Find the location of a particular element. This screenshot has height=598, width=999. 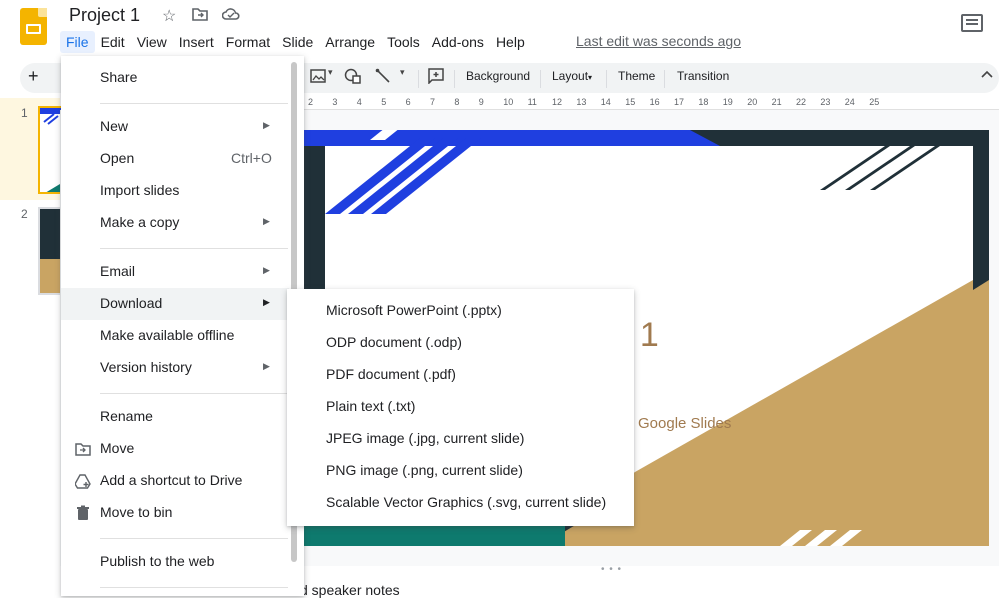

menu-edit: Edit is located at coordinates (113, 42).